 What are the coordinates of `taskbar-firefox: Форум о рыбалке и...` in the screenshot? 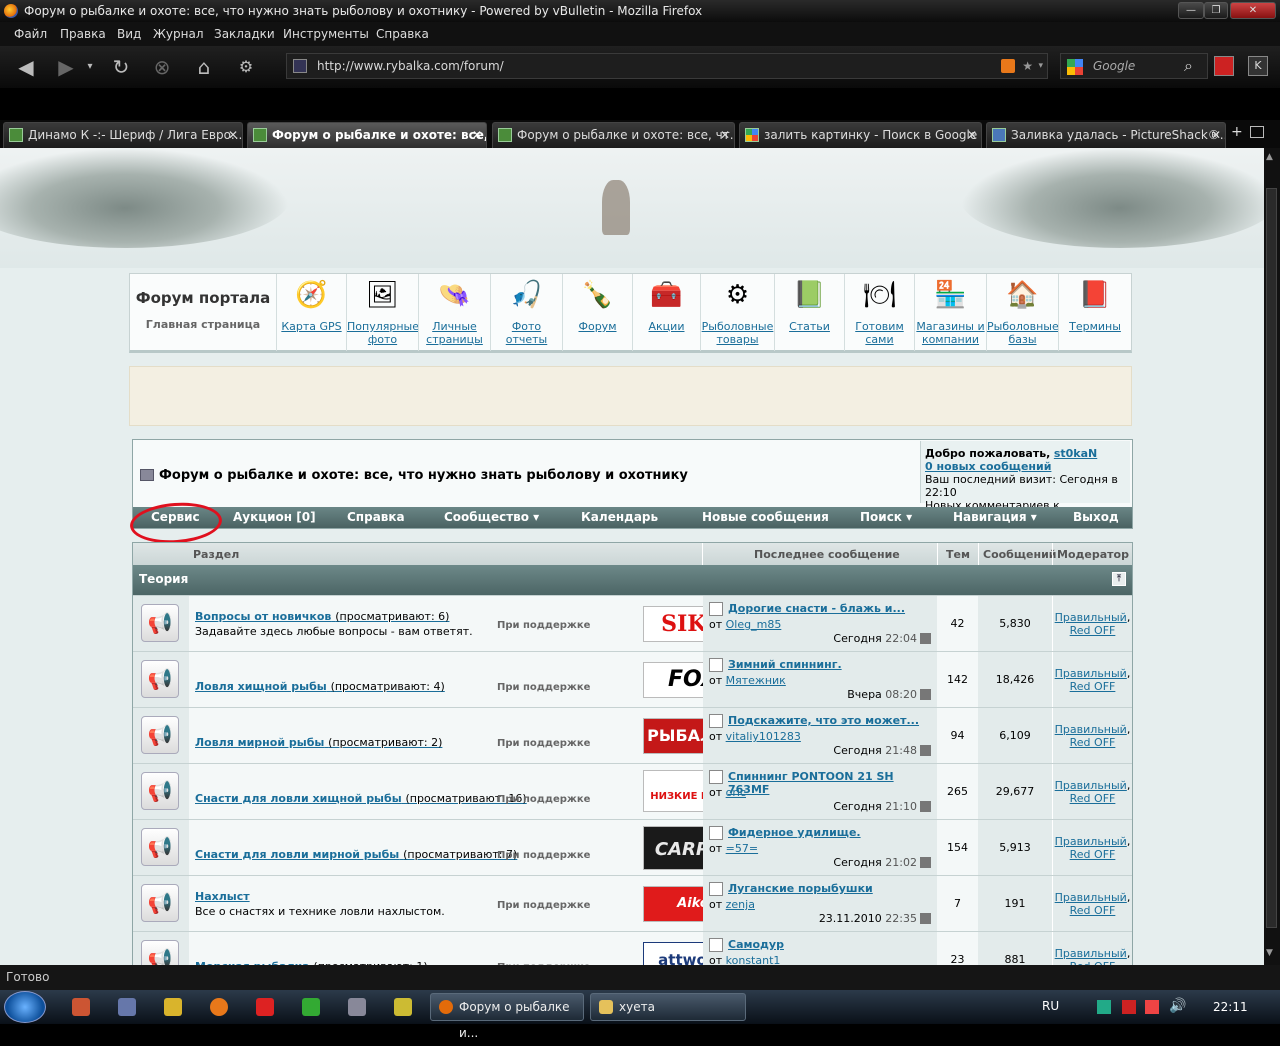 It's located at (507, 1016).